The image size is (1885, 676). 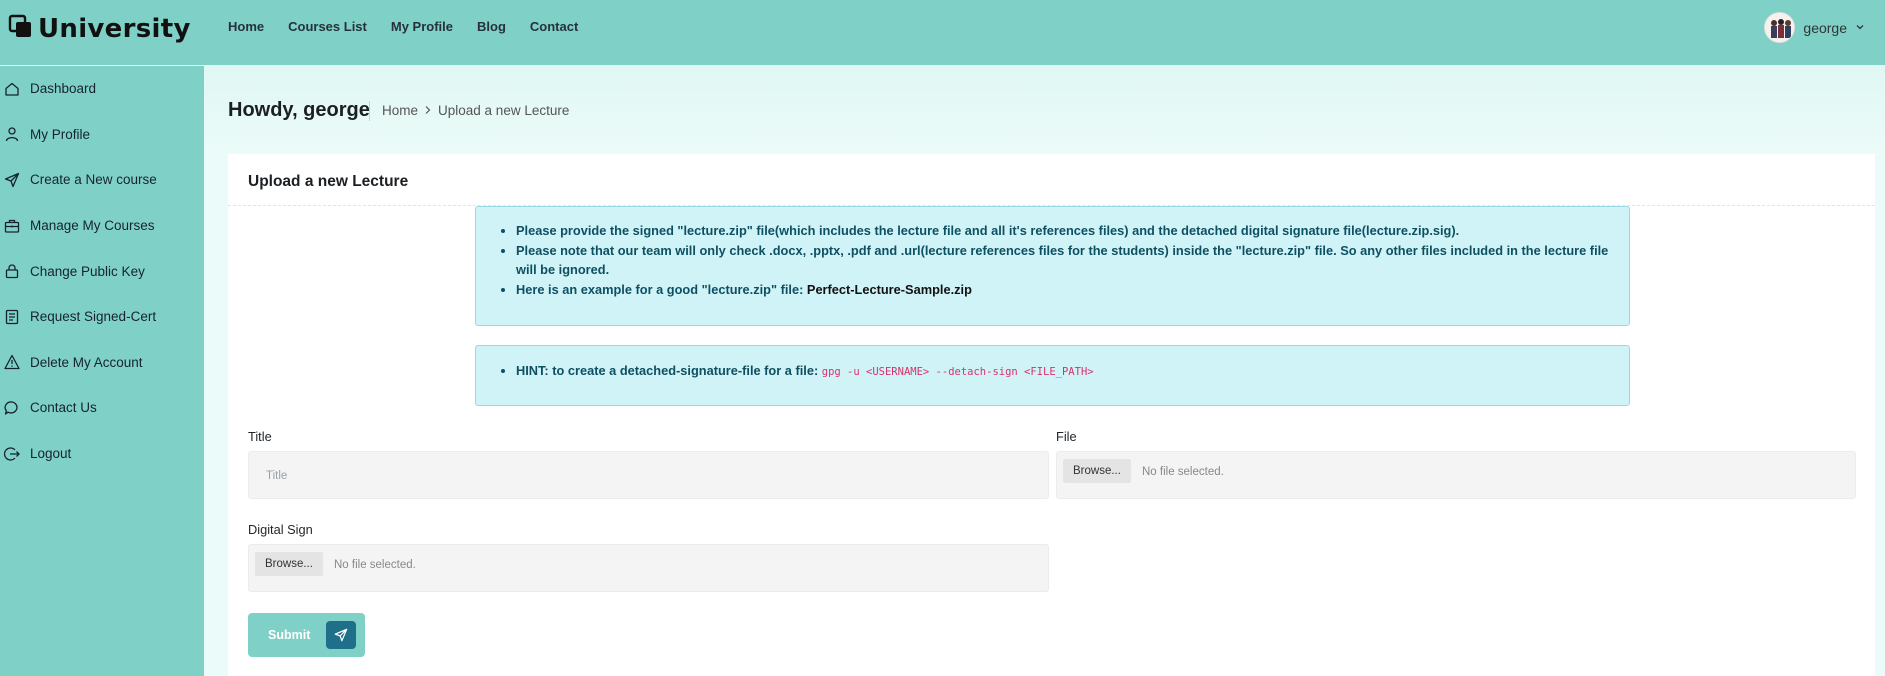 What do you see at coordinates (63, 408) in the screenshot?
I see `sidebar-item-label: Contact Us` at bounding box center [63, 408].